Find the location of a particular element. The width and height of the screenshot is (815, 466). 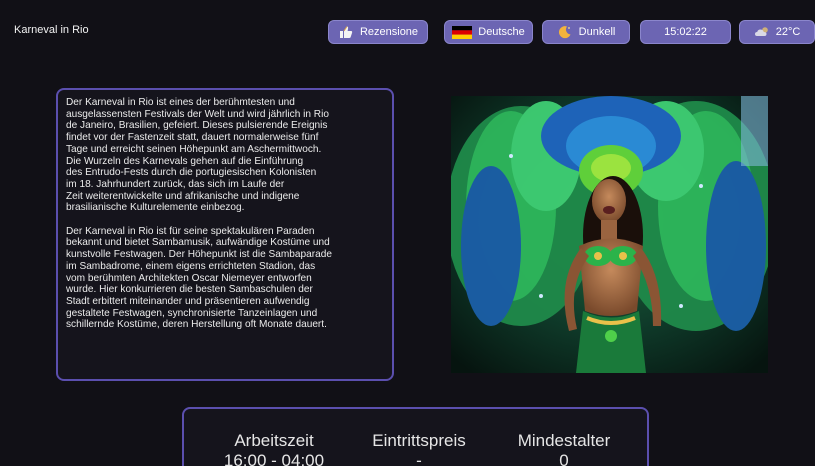

weather-display: 22°C is located at coordinates (777, 32).